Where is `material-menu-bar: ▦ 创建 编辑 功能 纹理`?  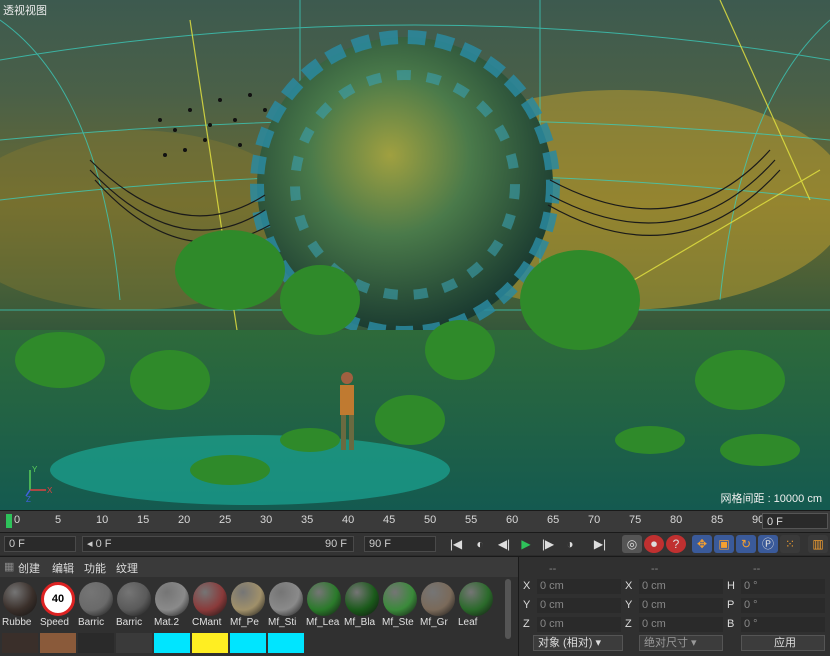
material-menu-bar: ▦ 创建 编辑 功能 纹理 is located at coordinates (259, 567).